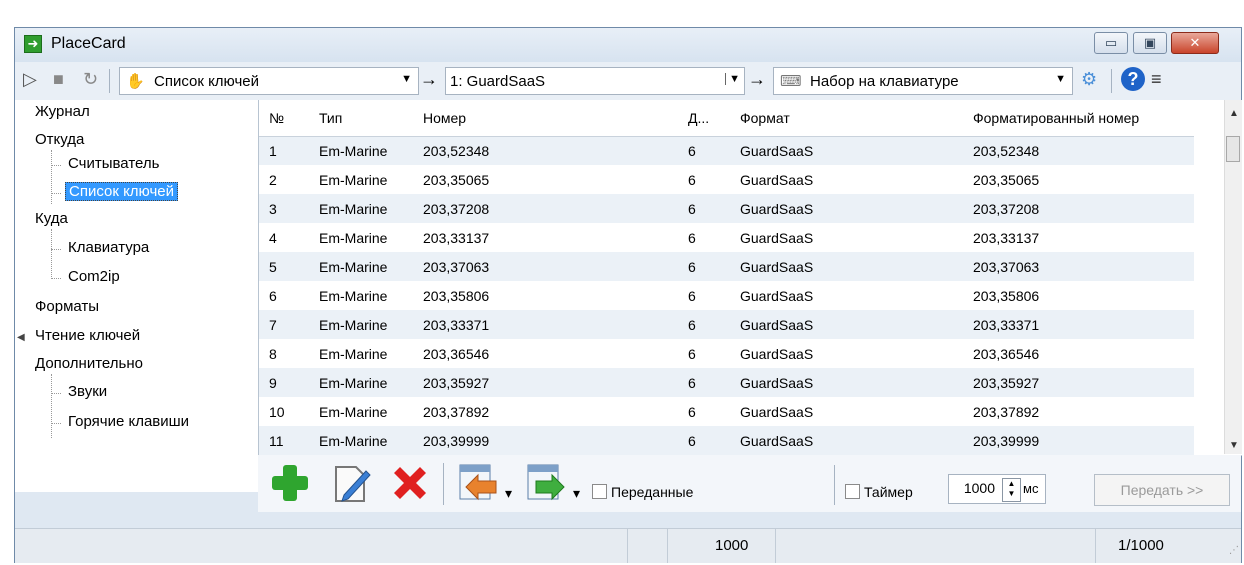 Image resolution: width=1244 pixels, height=565 pixels. Describe the element at coordinates (1234, 550) in the screenshot. I see `resize-grip-icon: ⋰` at that location.